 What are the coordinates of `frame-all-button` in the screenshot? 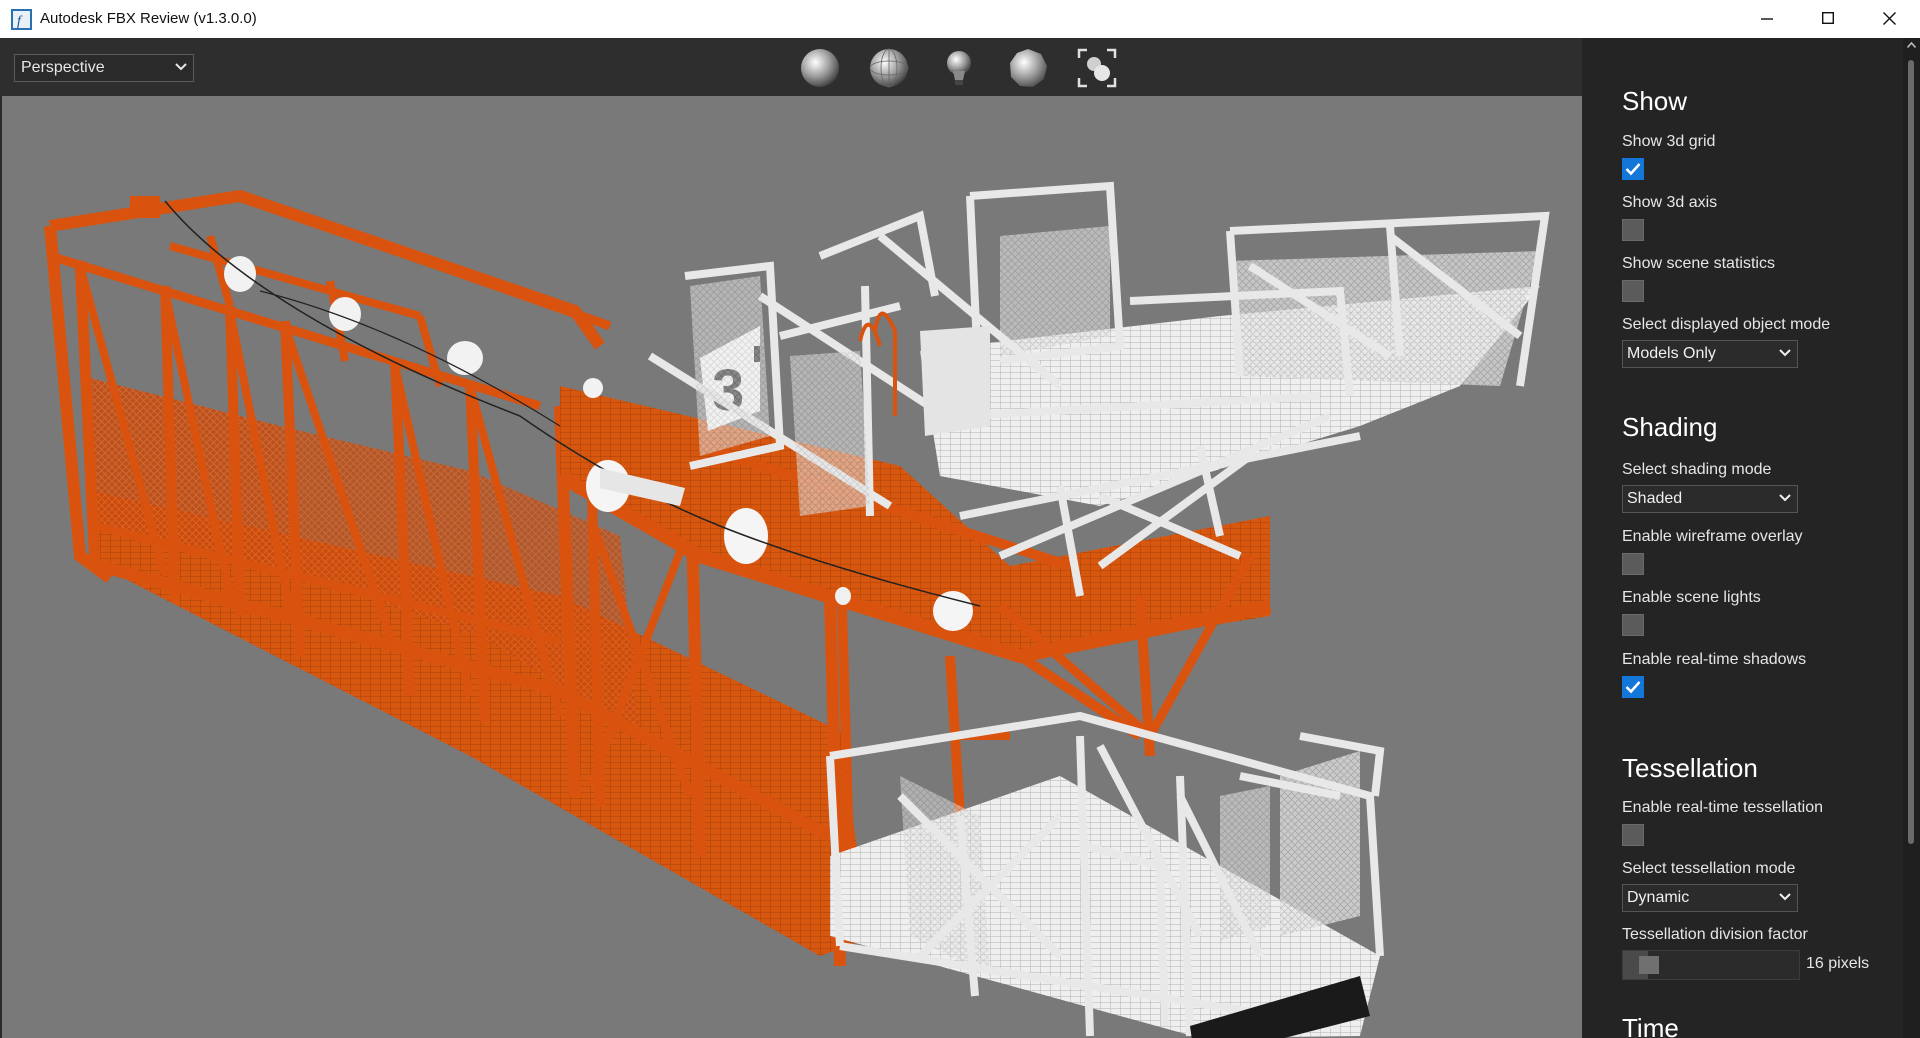 It's located at (1097, 68).